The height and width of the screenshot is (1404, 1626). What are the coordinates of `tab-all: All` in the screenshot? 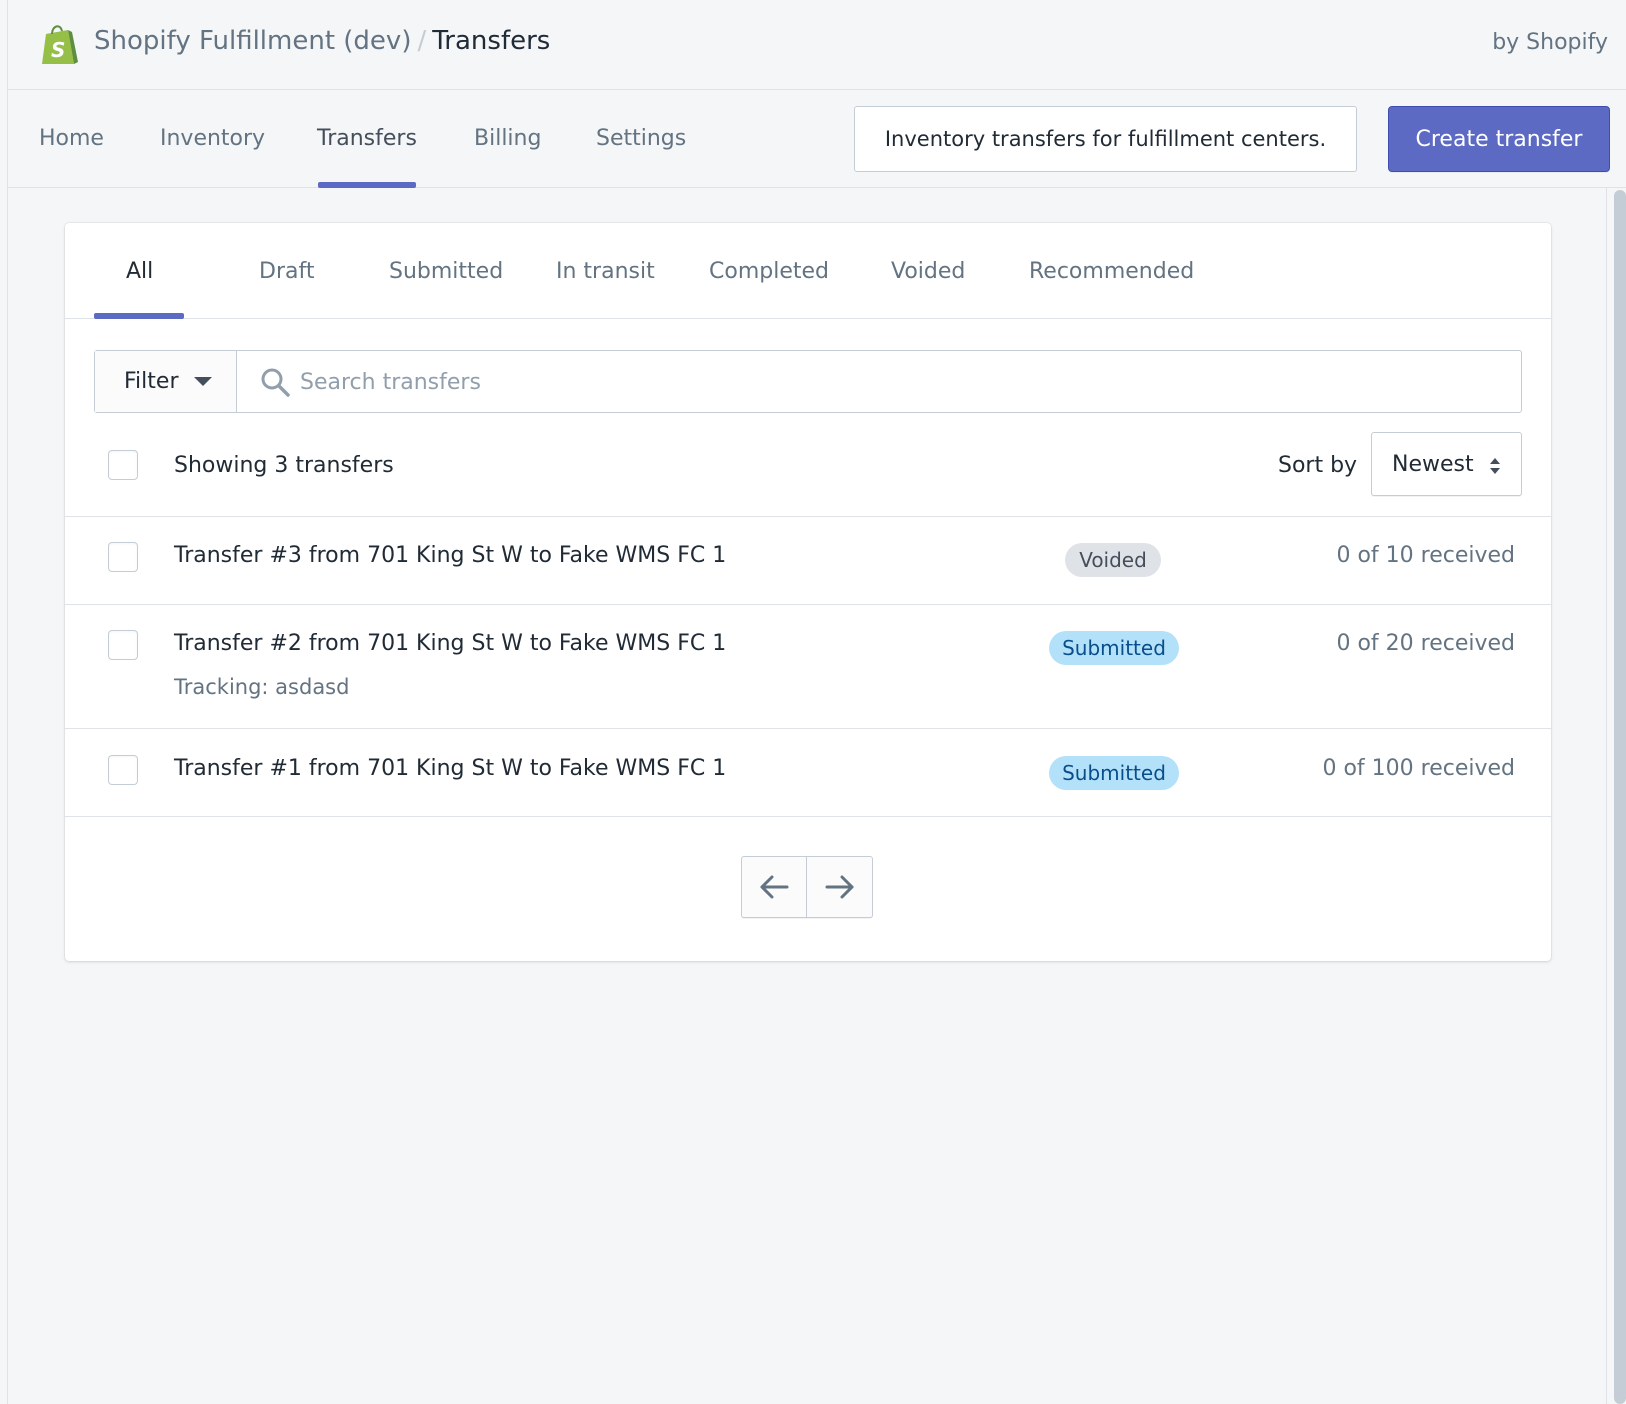 It's located at (139, 271).